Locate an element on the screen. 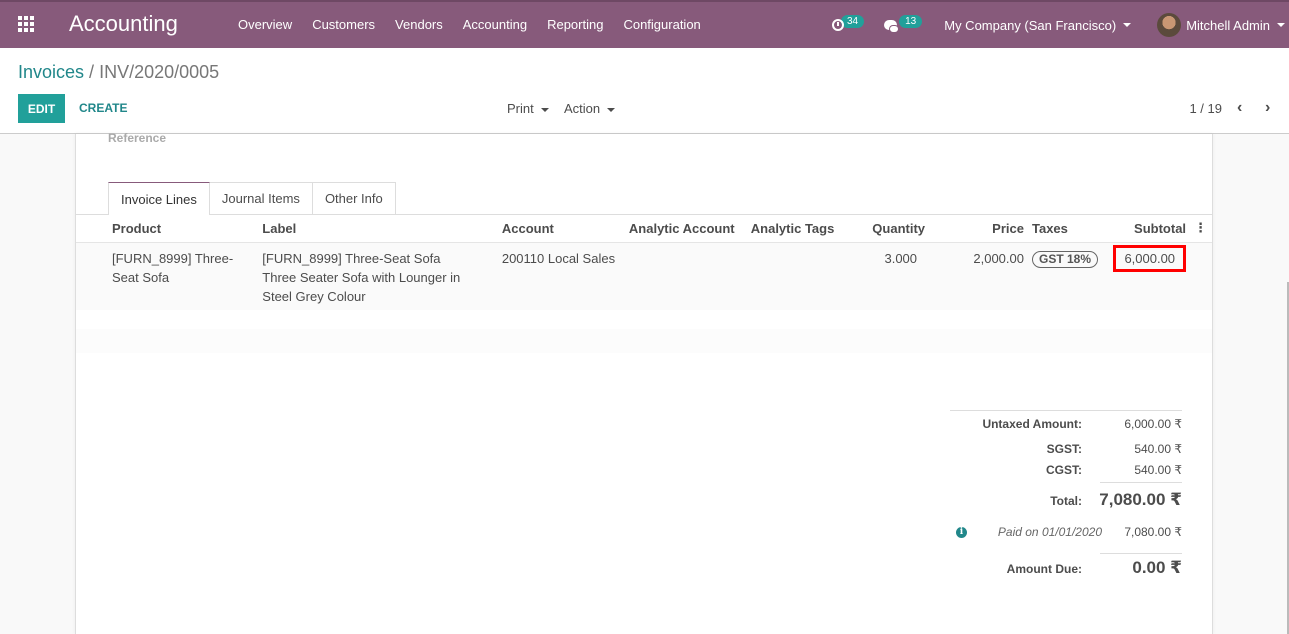 The image size is (1289, 634). sgst-value: 540.00 ₹ is located at coordinates (1158, 449).